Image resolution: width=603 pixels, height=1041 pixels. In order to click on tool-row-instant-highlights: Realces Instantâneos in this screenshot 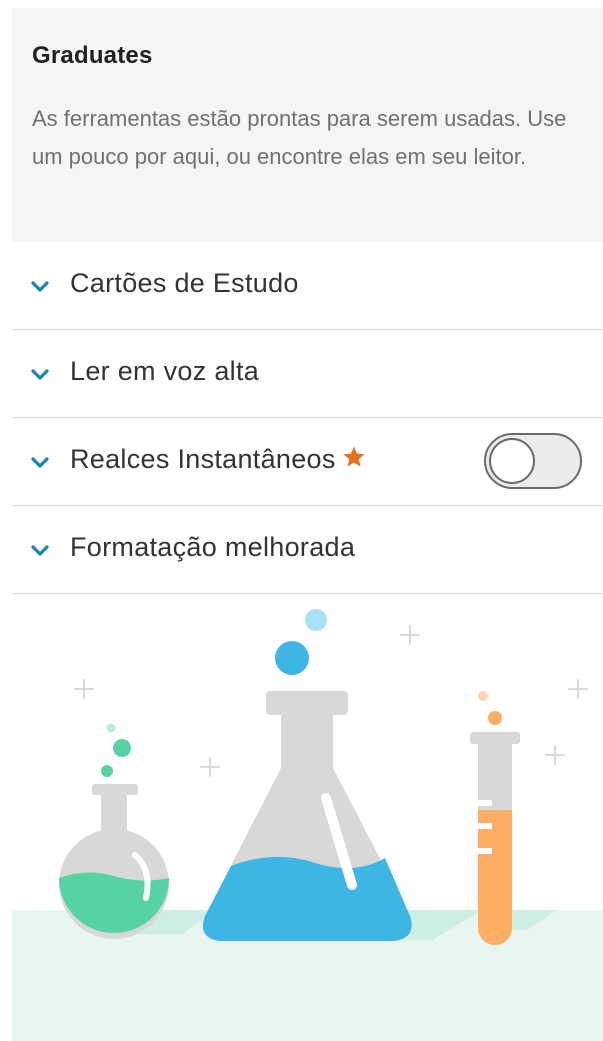, I will do `click(307, 462)`.